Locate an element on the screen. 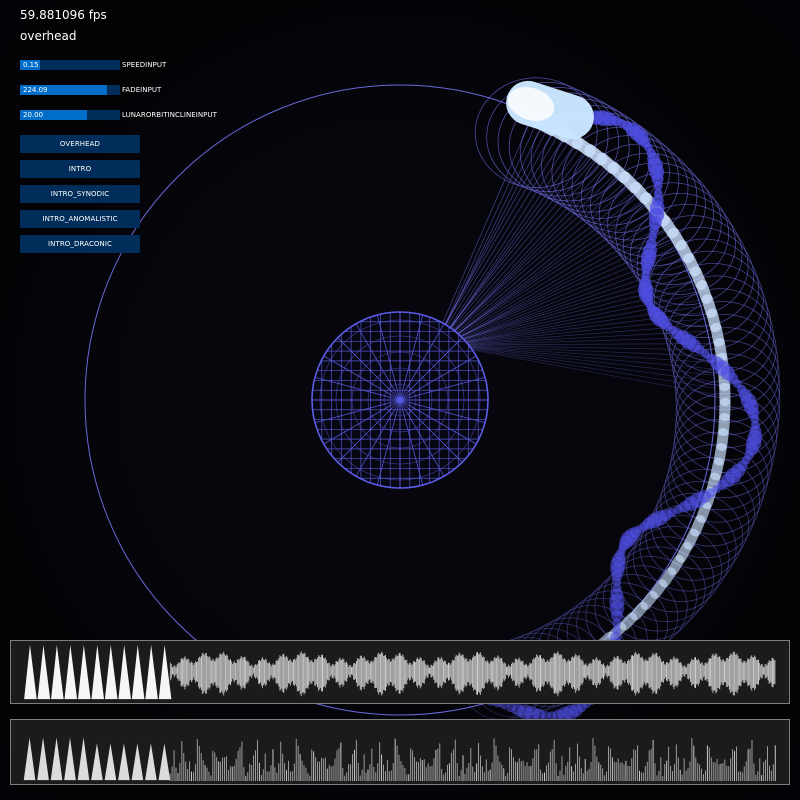  lunar-orbit-incline-label: LUNARORBITINCLINEINPUT is located at coordinates (169, 115).